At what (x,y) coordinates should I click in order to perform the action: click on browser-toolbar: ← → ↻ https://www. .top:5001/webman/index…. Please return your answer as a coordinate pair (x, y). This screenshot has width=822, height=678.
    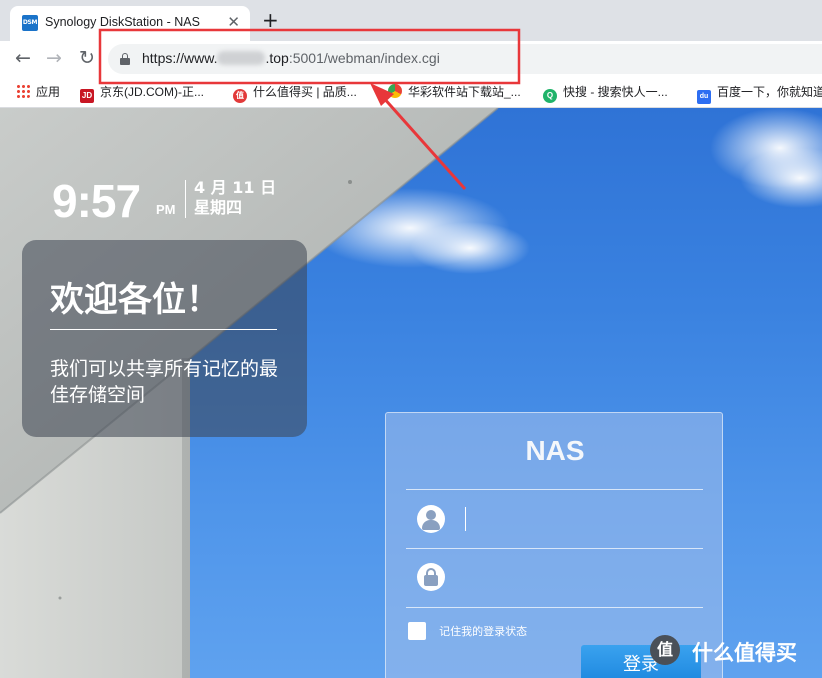
    Looking at the image, I should click on (411, 59).